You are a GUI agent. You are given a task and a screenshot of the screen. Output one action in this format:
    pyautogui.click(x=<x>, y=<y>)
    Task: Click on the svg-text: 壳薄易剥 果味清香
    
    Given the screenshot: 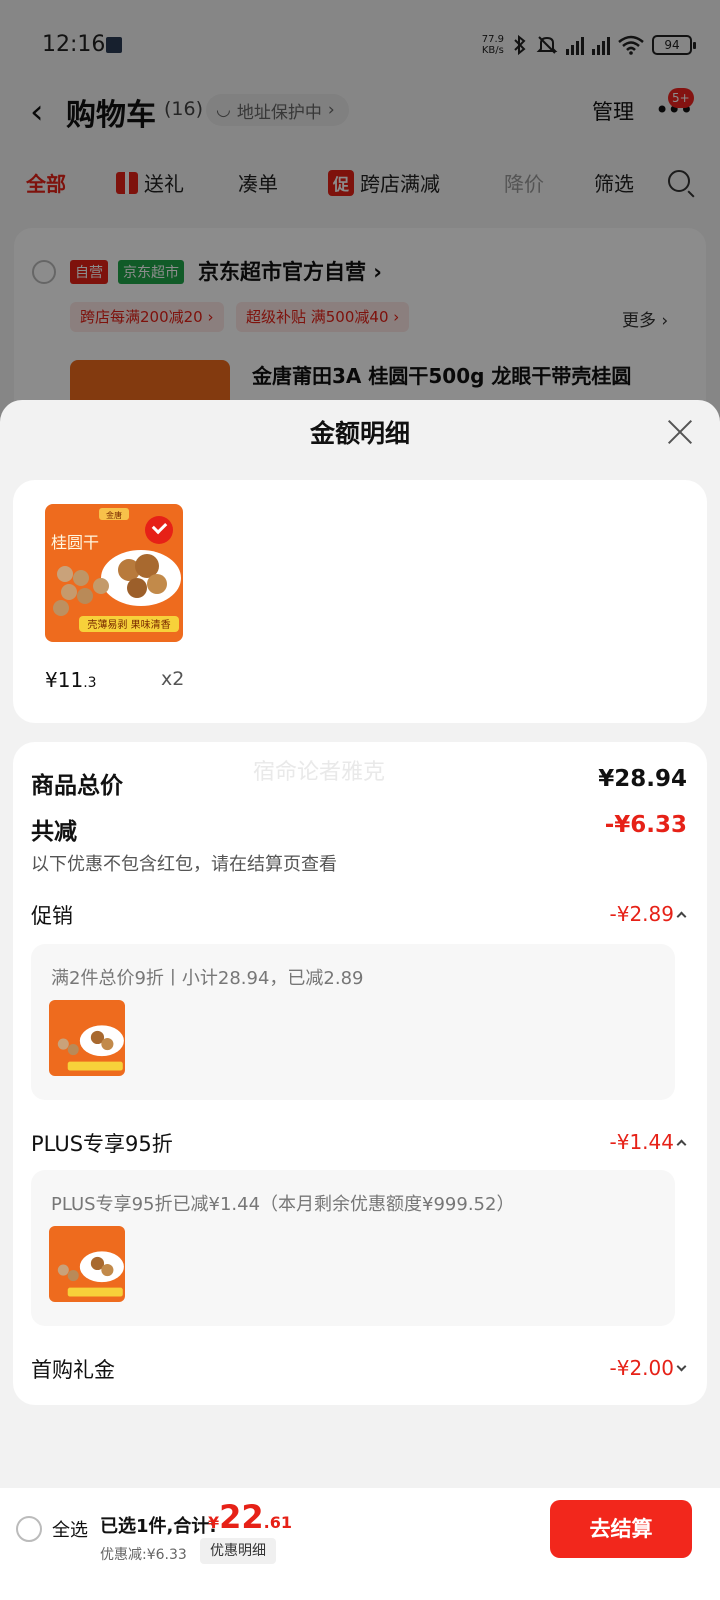 What is the action you would take?
    pyautogui.click(x=128, y=624)
    